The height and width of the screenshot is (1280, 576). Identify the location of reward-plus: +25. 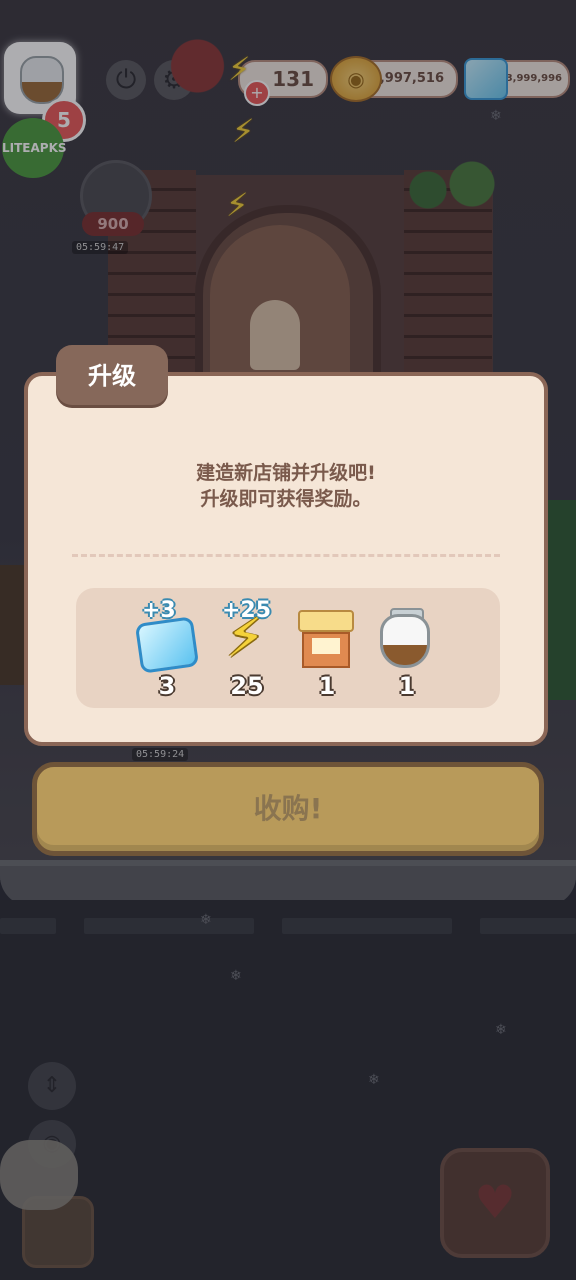
(247, 610).